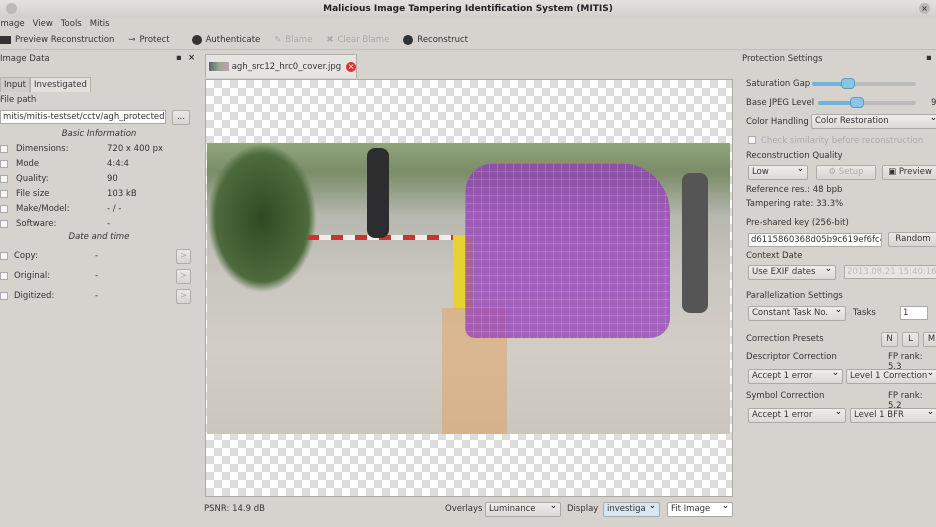 This screenshot has width=936, height=527. What do you see at coordinates (889, 339) in the screenshot?
I see `preset-n-button: N` at bounding box center [889, 339].